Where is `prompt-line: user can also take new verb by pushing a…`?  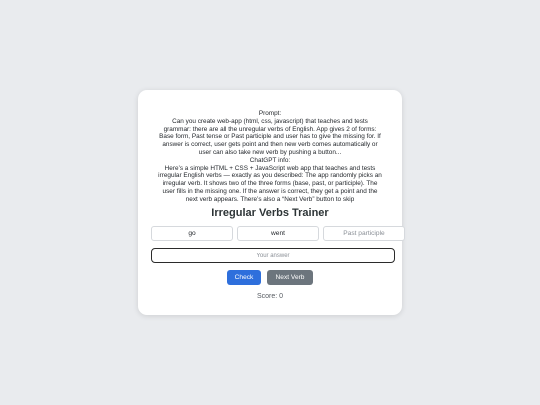
prompt-line: user can also take new verb by pushing a… is located at coordinates (270, 152).